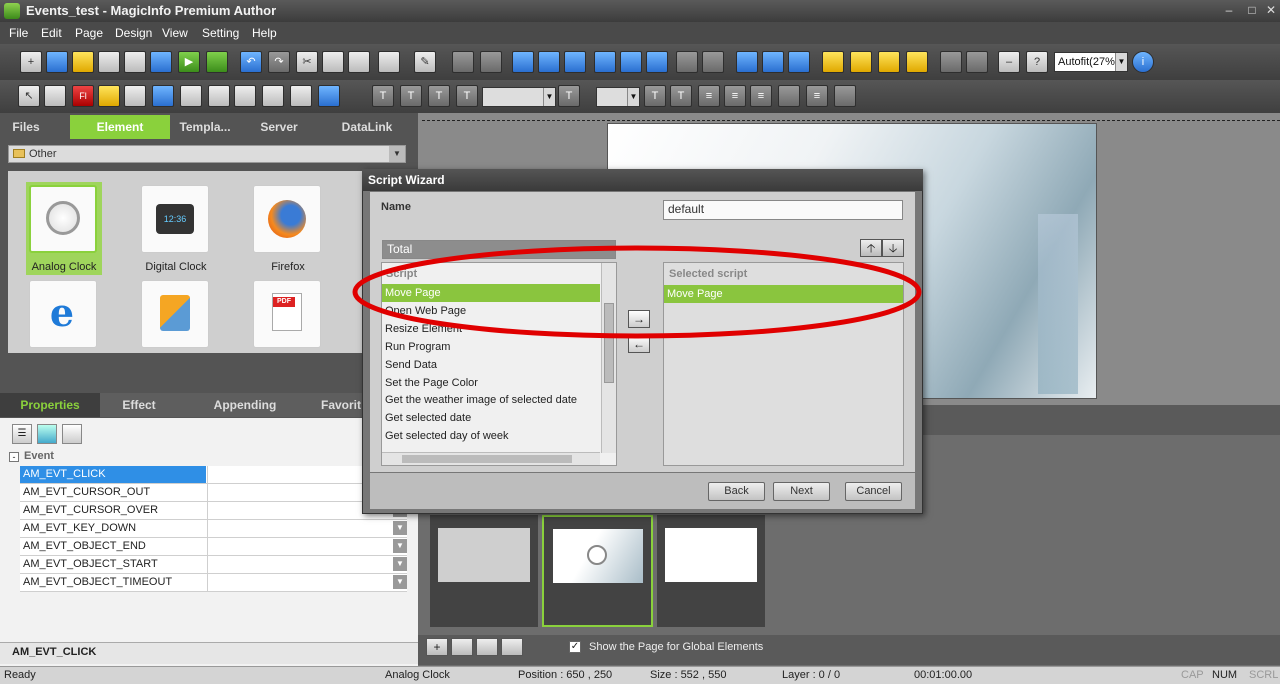 The image size is (1280, 684). I want to click on text-shadow-icon: T, so click(655, 96).